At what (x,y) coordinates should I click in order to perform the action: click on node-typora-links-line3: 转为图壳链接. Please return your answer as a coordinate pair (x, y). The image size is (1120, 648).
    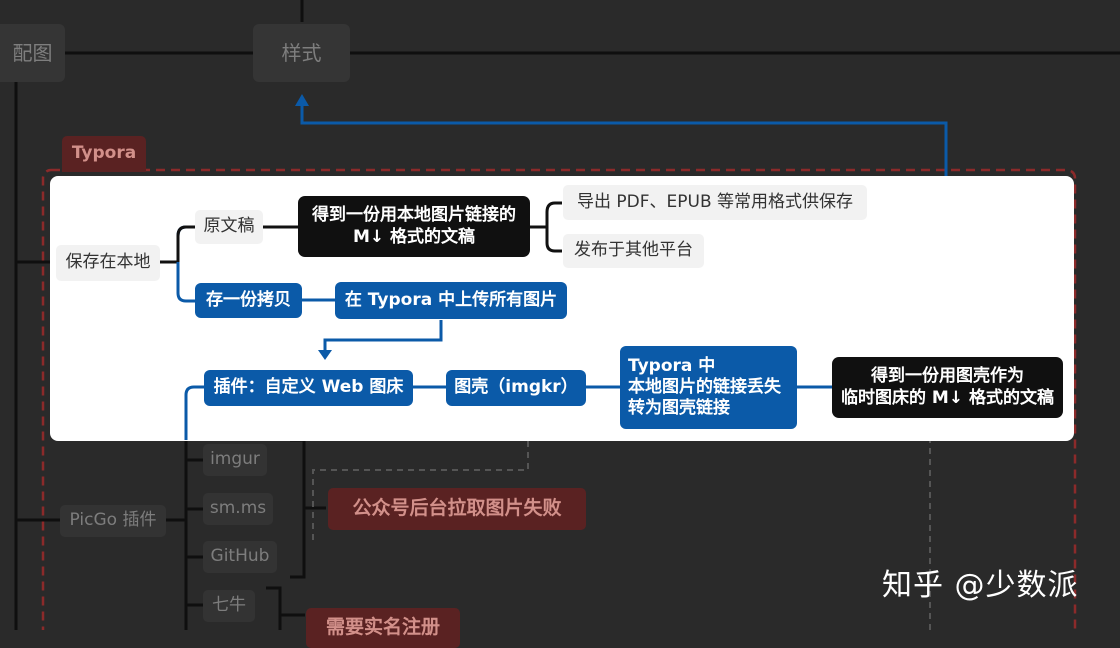
    Looking at the image, I should click on (679, 408).